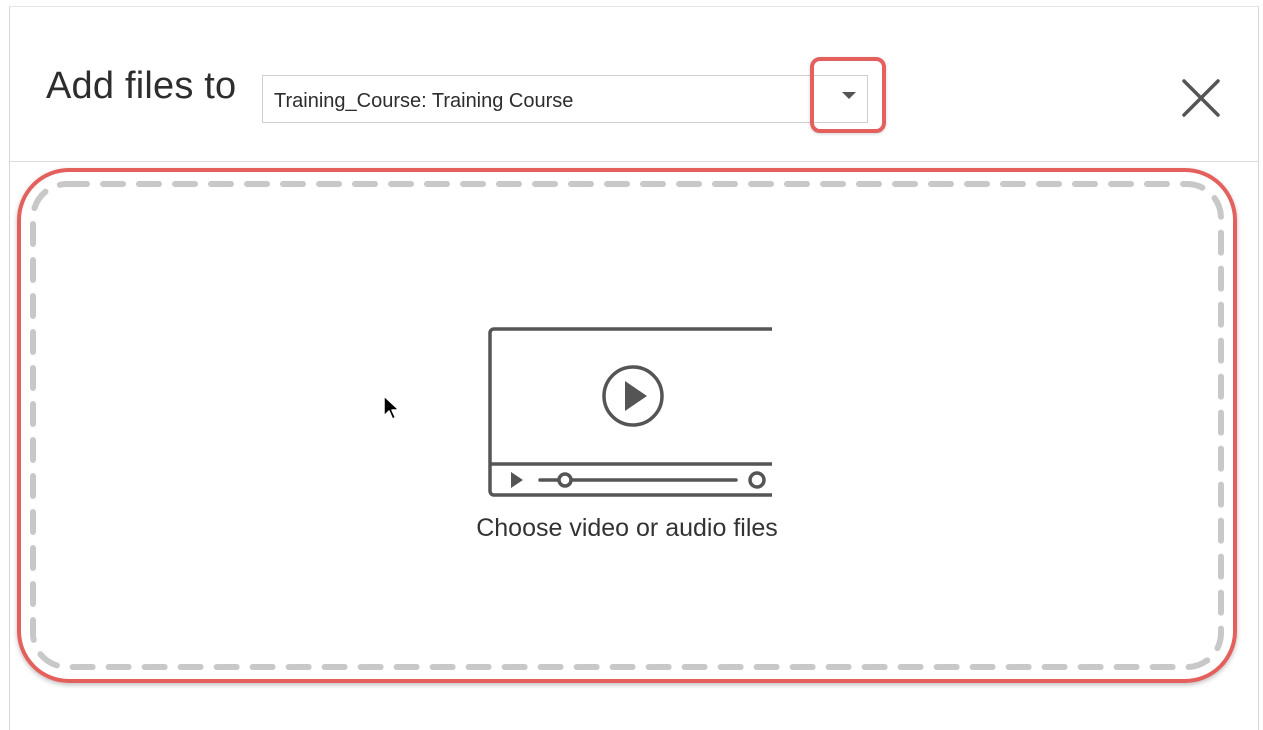 This screenshot has height=730, width=1263. Describe the element at coordinates (627, 528) in the screenshot. I see `choose-files-label: Choose video or audio files` at that location.